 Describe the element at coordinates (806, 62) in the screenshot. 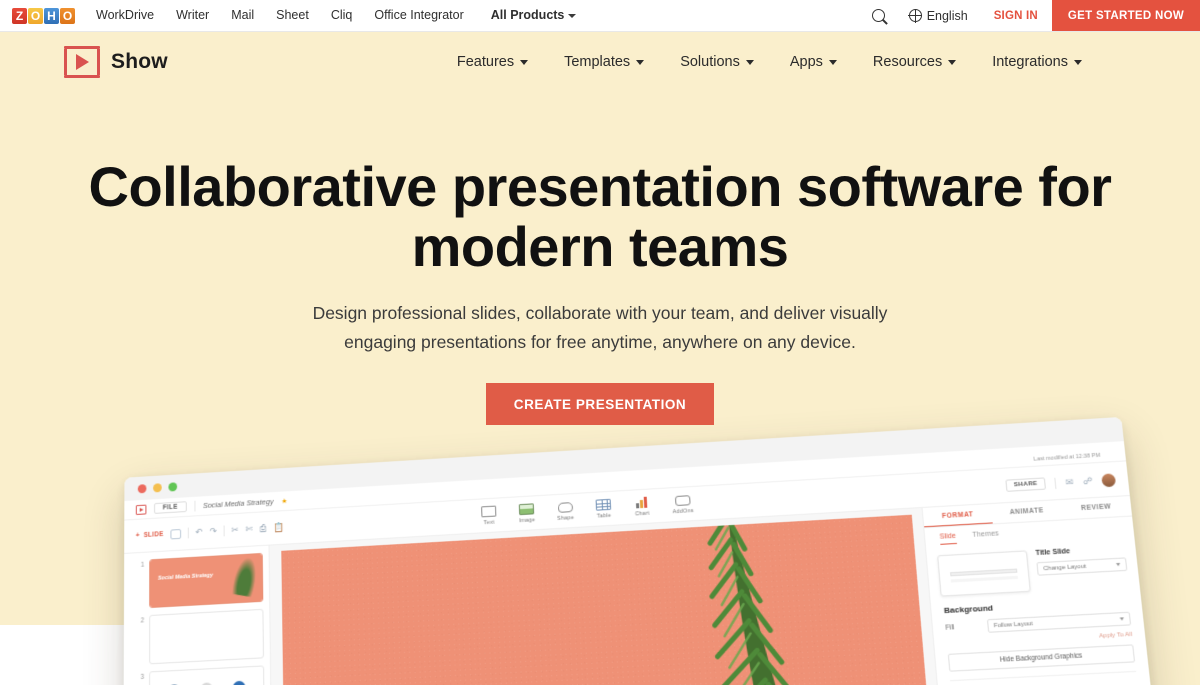

I see `nav-label-apps: Apps` at that location.